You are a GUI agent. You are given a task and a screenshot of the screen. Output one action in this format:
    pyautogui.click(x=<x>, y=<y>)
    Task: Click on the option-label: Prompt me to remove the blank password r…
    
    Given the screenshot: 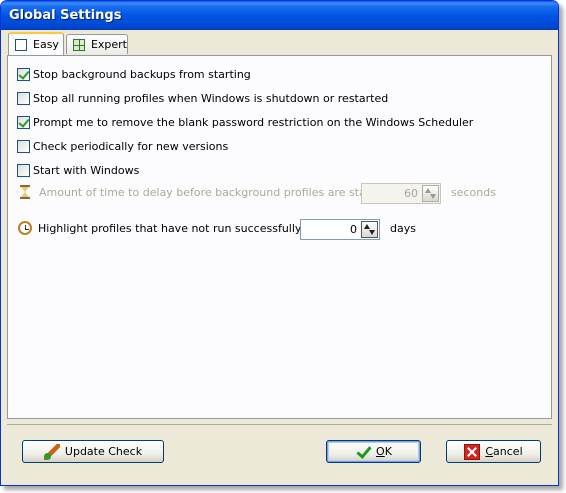 What is the action you would take?
    pyautogui.click(x=253, y=122)
    